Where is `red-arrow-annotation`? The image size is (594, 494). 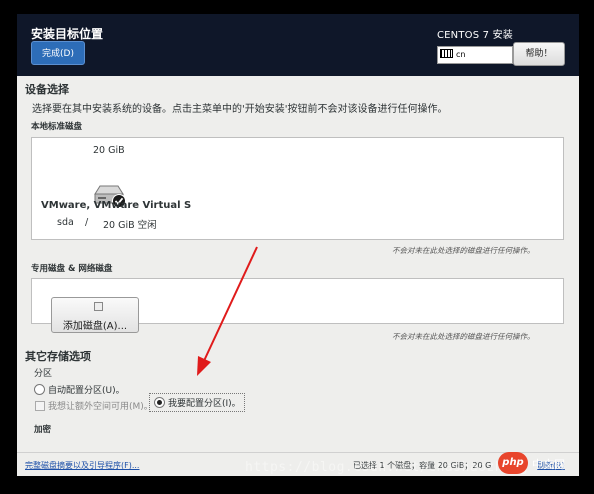 red-arrow-annotation is located at coordinates (227, 311).